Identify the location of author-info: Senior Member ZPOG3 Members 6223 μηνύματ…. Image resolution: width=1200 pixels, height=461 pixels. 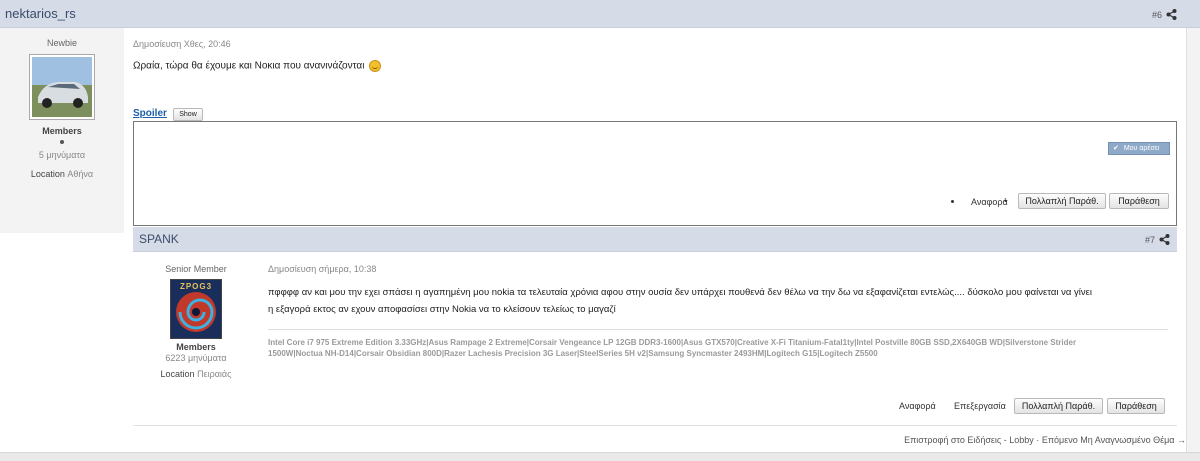
(196, 321).